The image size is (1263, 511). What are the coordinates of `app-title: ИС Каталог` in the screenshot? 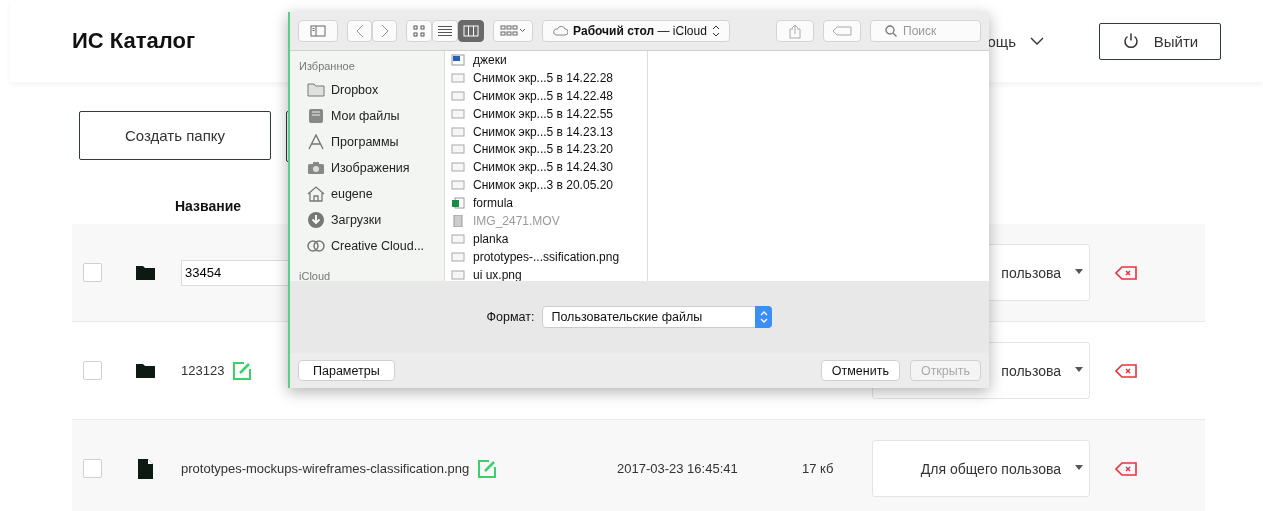 It's located at (134, 41).